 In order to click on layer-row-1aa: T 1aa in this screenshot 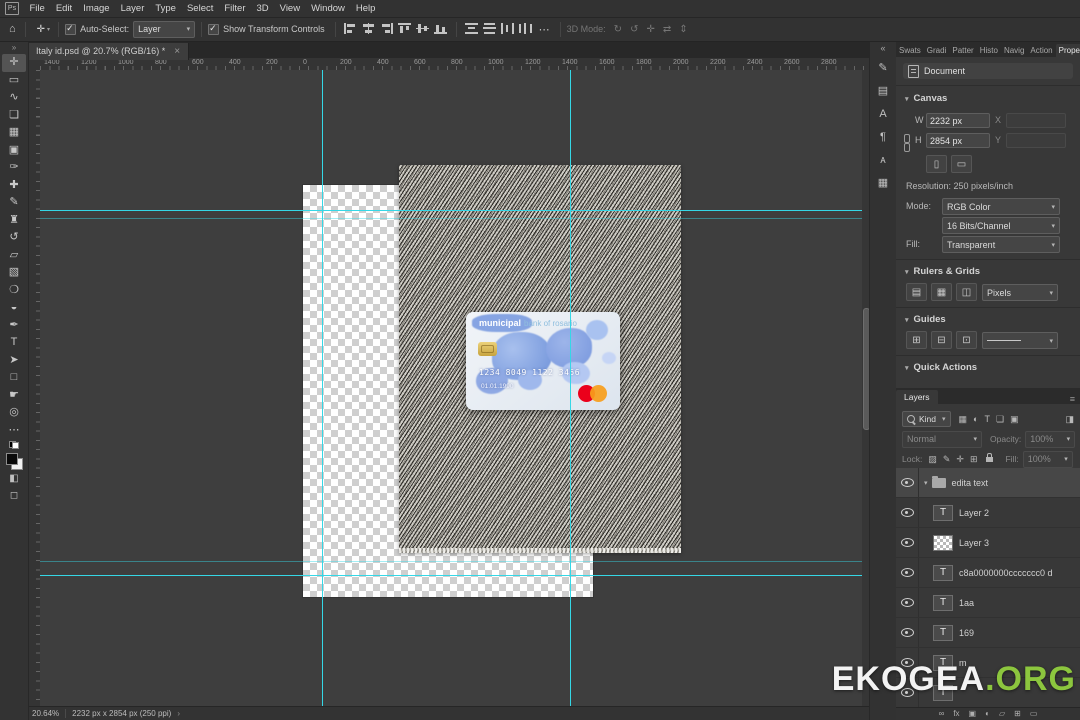, I will do `click(988, 603)`.